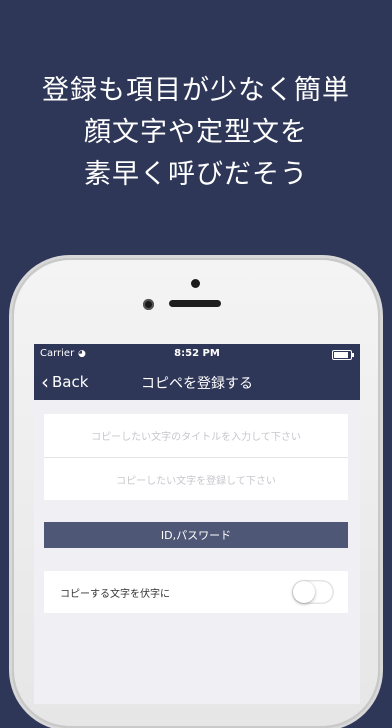 Image resolution: width=392 pixels, height=728 pixels. Describe the element at coordinates (195, 283) in the screenshot. I see `proximity-sensor` at that location.